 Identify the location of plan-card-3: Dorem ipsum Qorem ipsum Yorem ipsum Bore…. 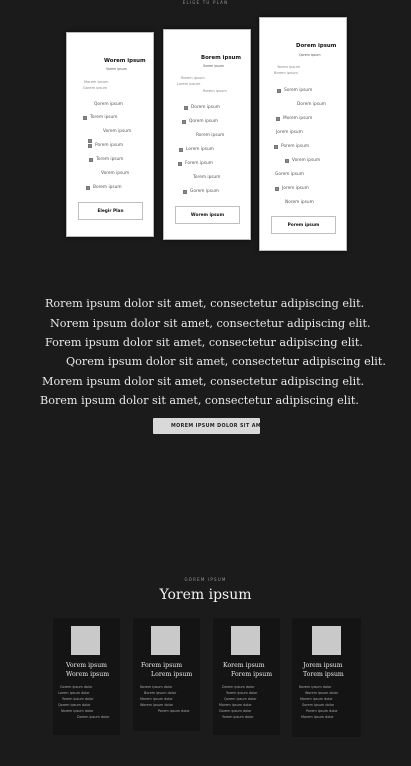
(303, 134).